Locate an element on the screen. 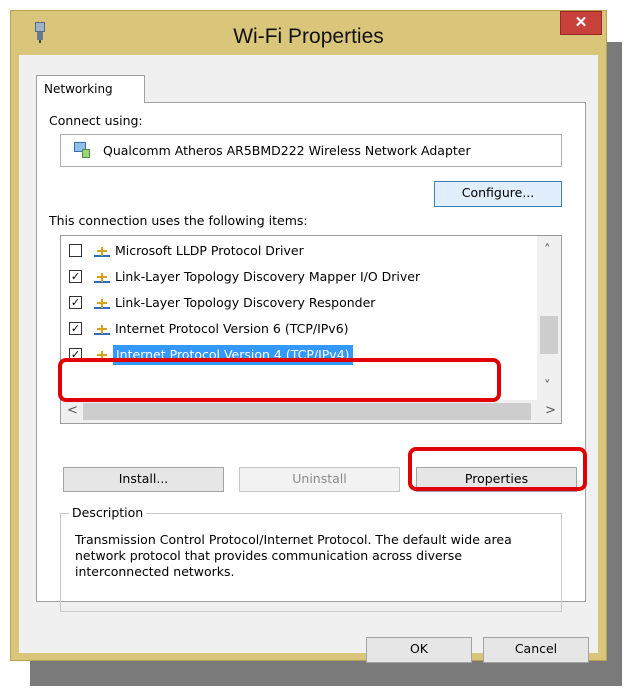  list-item: Microsoft LLDP Protocol Driver is located at coordinates (299, 252).